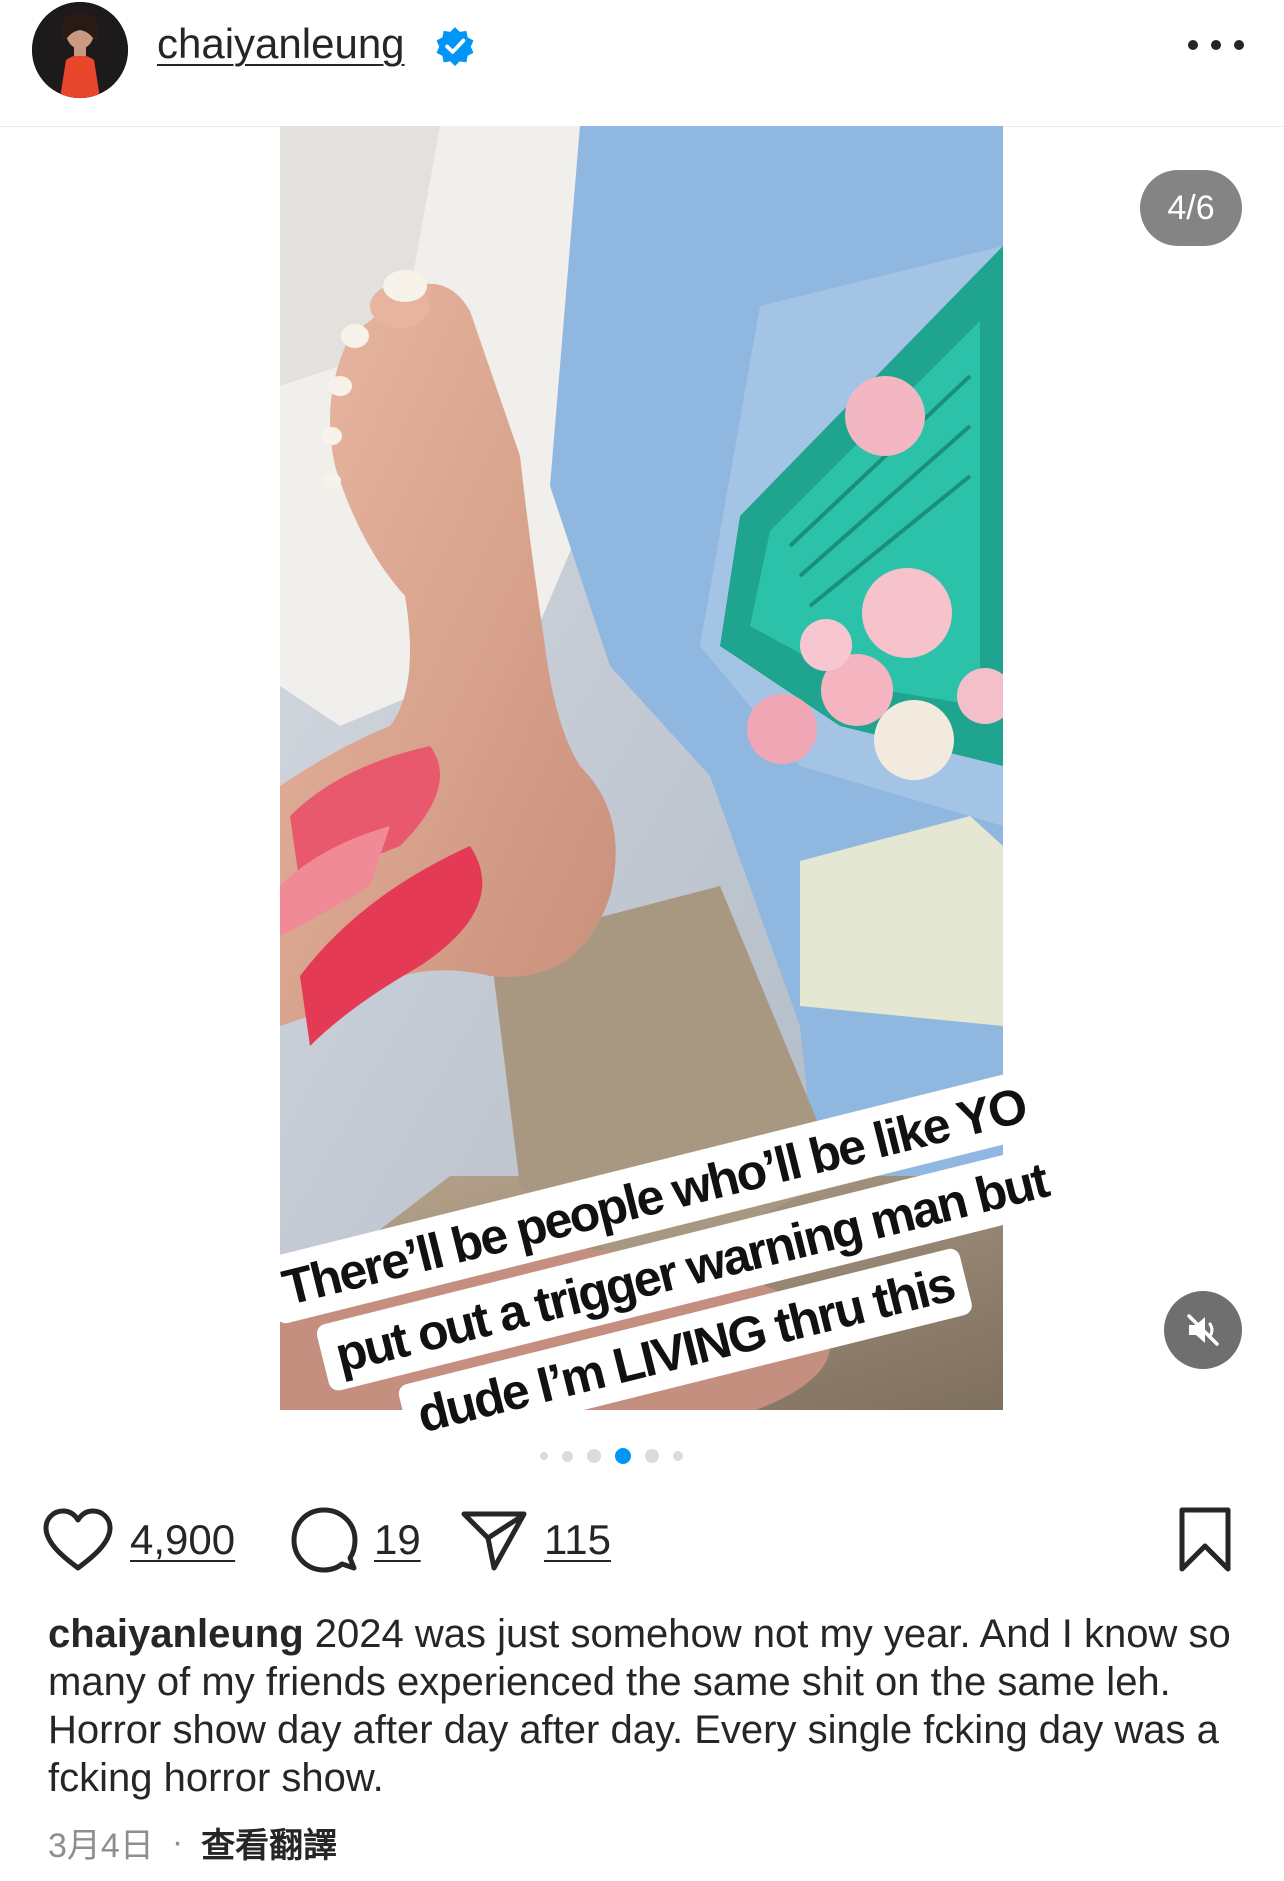 The image size is (1284, 1881). I want to click on more-options-button, so click(1216, 45).